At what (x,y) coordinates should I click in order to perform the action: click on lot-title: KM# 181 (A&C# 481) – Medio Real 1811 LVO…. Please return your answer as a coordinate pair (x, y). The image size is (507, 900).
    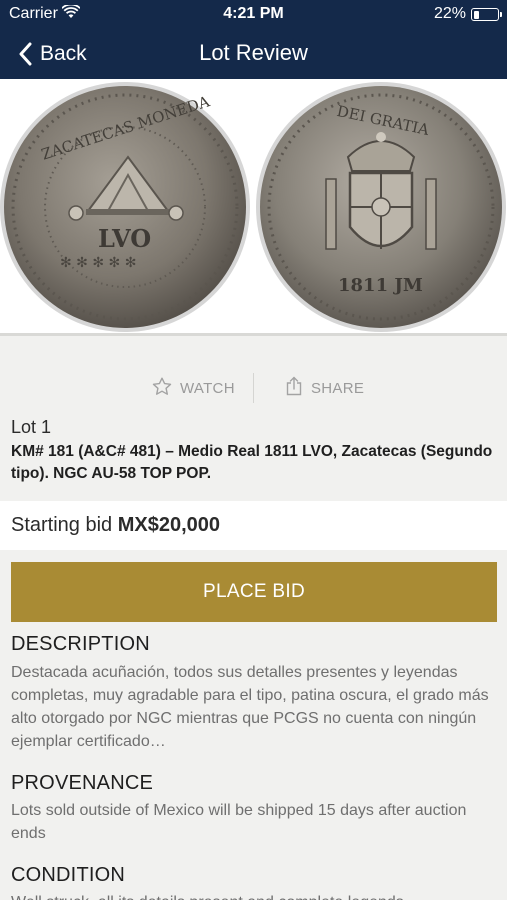
    Looking at the image, I should click on (252, 462).